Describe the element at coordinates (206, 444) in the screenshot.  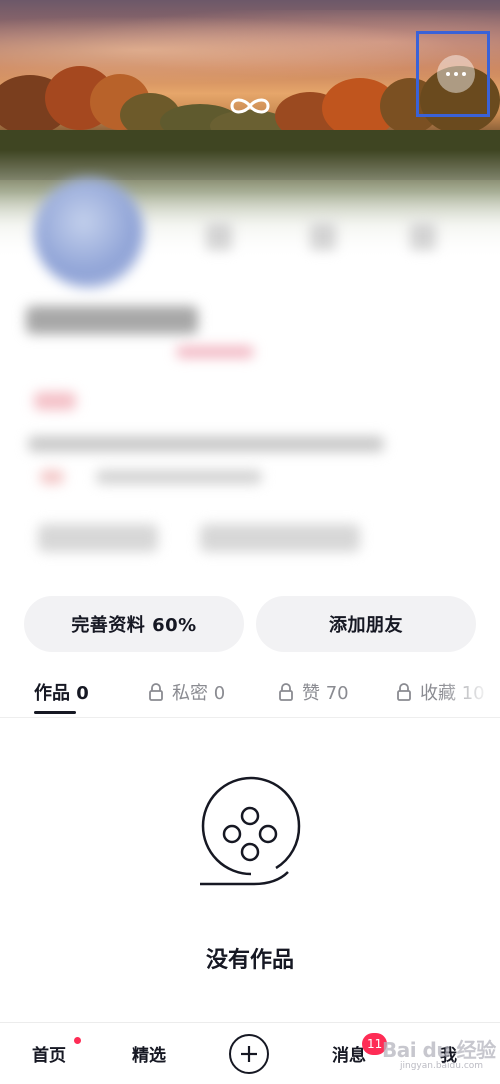
I see `profile-bio` at that location.